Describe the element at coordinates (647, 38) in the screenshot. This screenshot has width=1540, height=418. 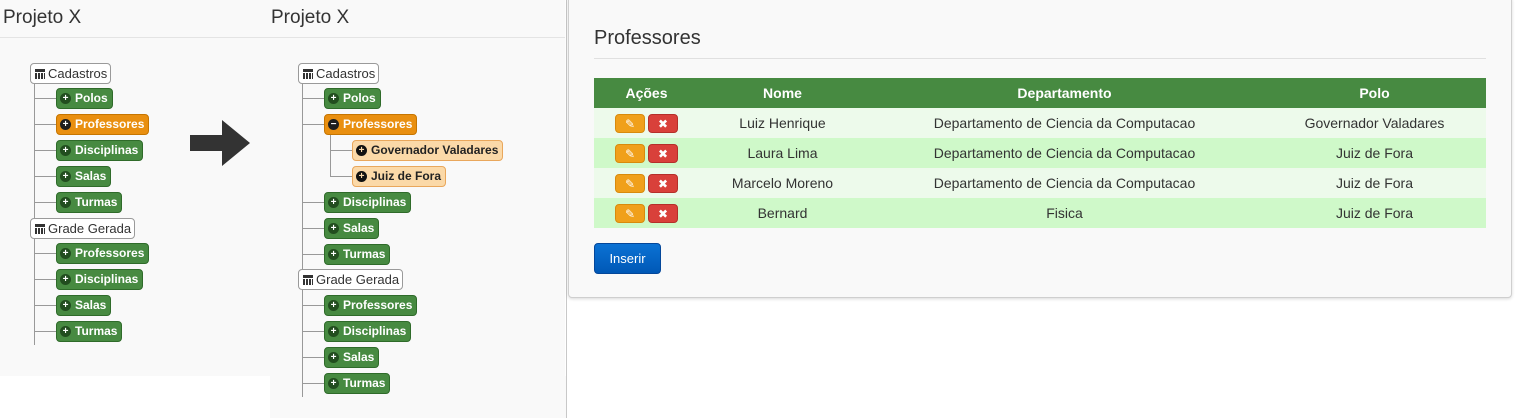
I see `card-title: Professores` at that location.